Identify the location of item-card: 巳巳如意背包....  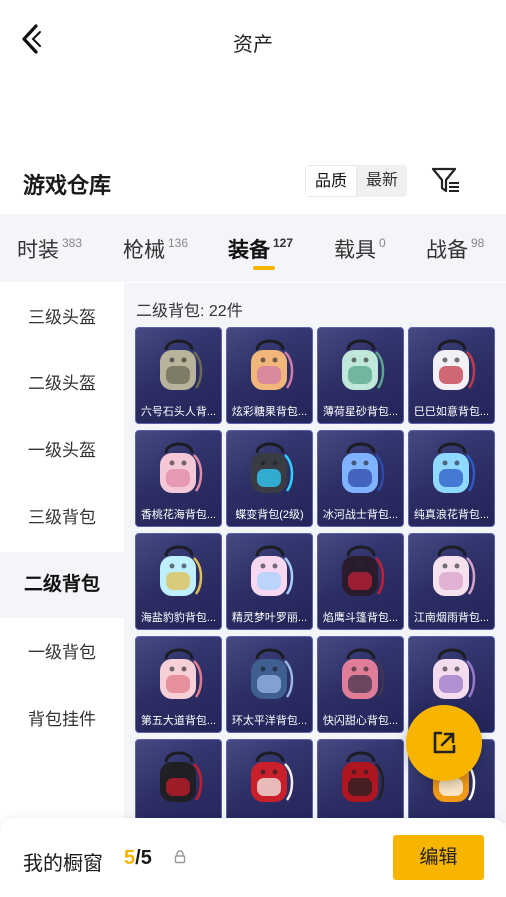
(451, 375).